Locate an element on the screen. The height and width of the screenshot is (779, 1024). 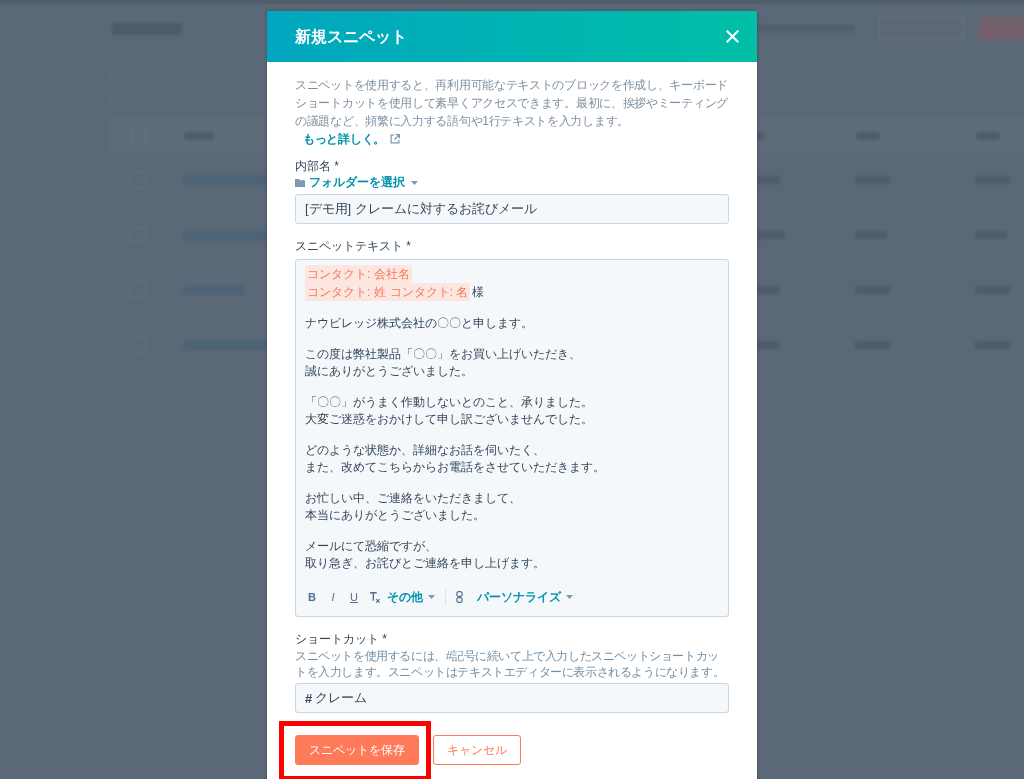
toolbar-menu-button: パーソナライズ is located at coordinates (525, 597).